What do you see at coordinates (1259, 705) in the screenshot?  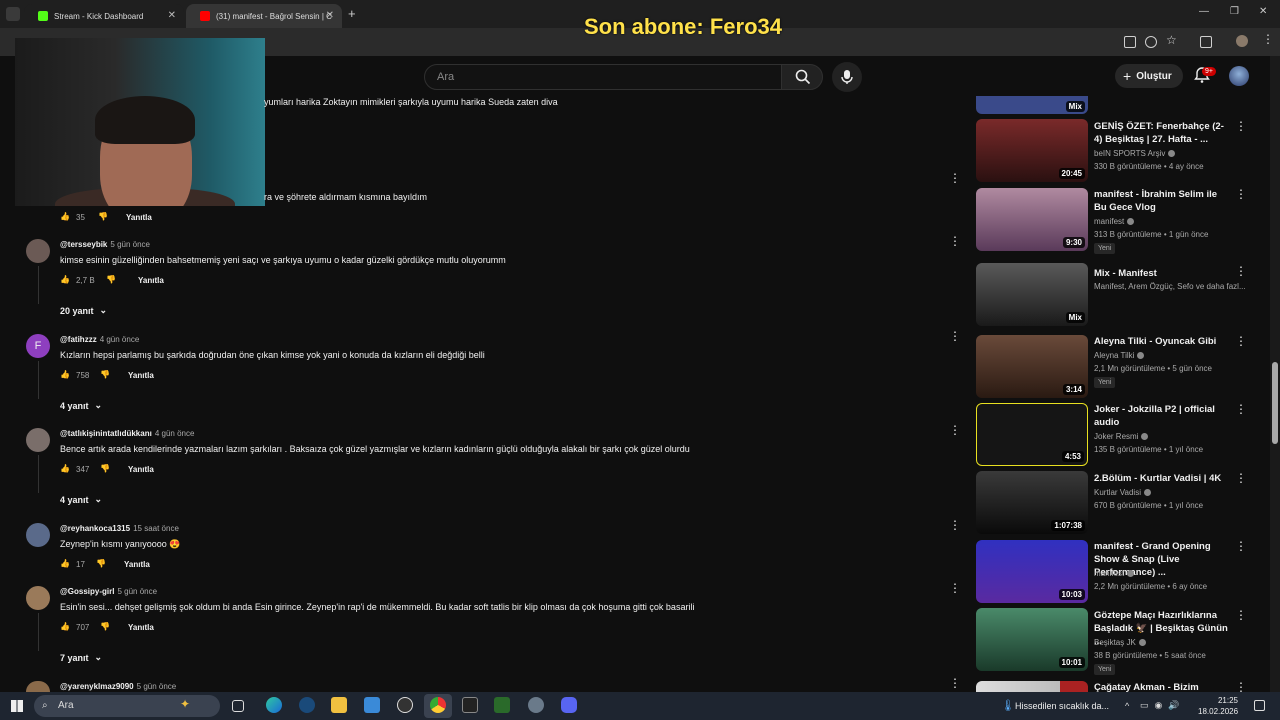 I see `notification-center-icon` at bounding box center [1259, 705].